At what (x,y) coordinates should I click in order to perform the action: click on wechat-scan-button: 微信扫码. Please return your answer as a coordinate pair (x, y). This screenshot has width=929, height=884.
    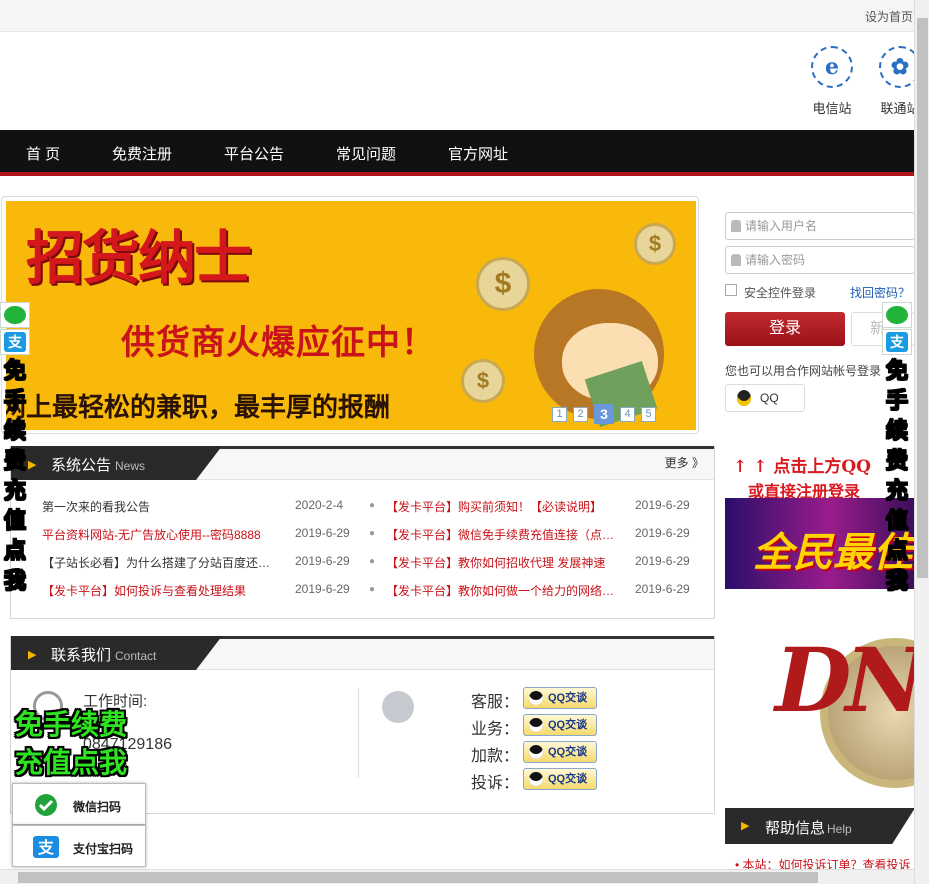
    Looking at the image, I should click on (79, 804).